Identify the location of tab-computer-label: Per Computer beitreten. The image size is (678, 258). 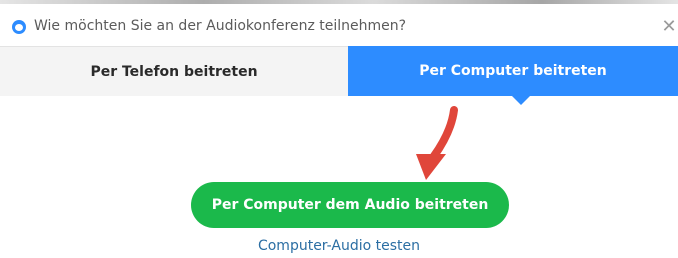
(513, 71).